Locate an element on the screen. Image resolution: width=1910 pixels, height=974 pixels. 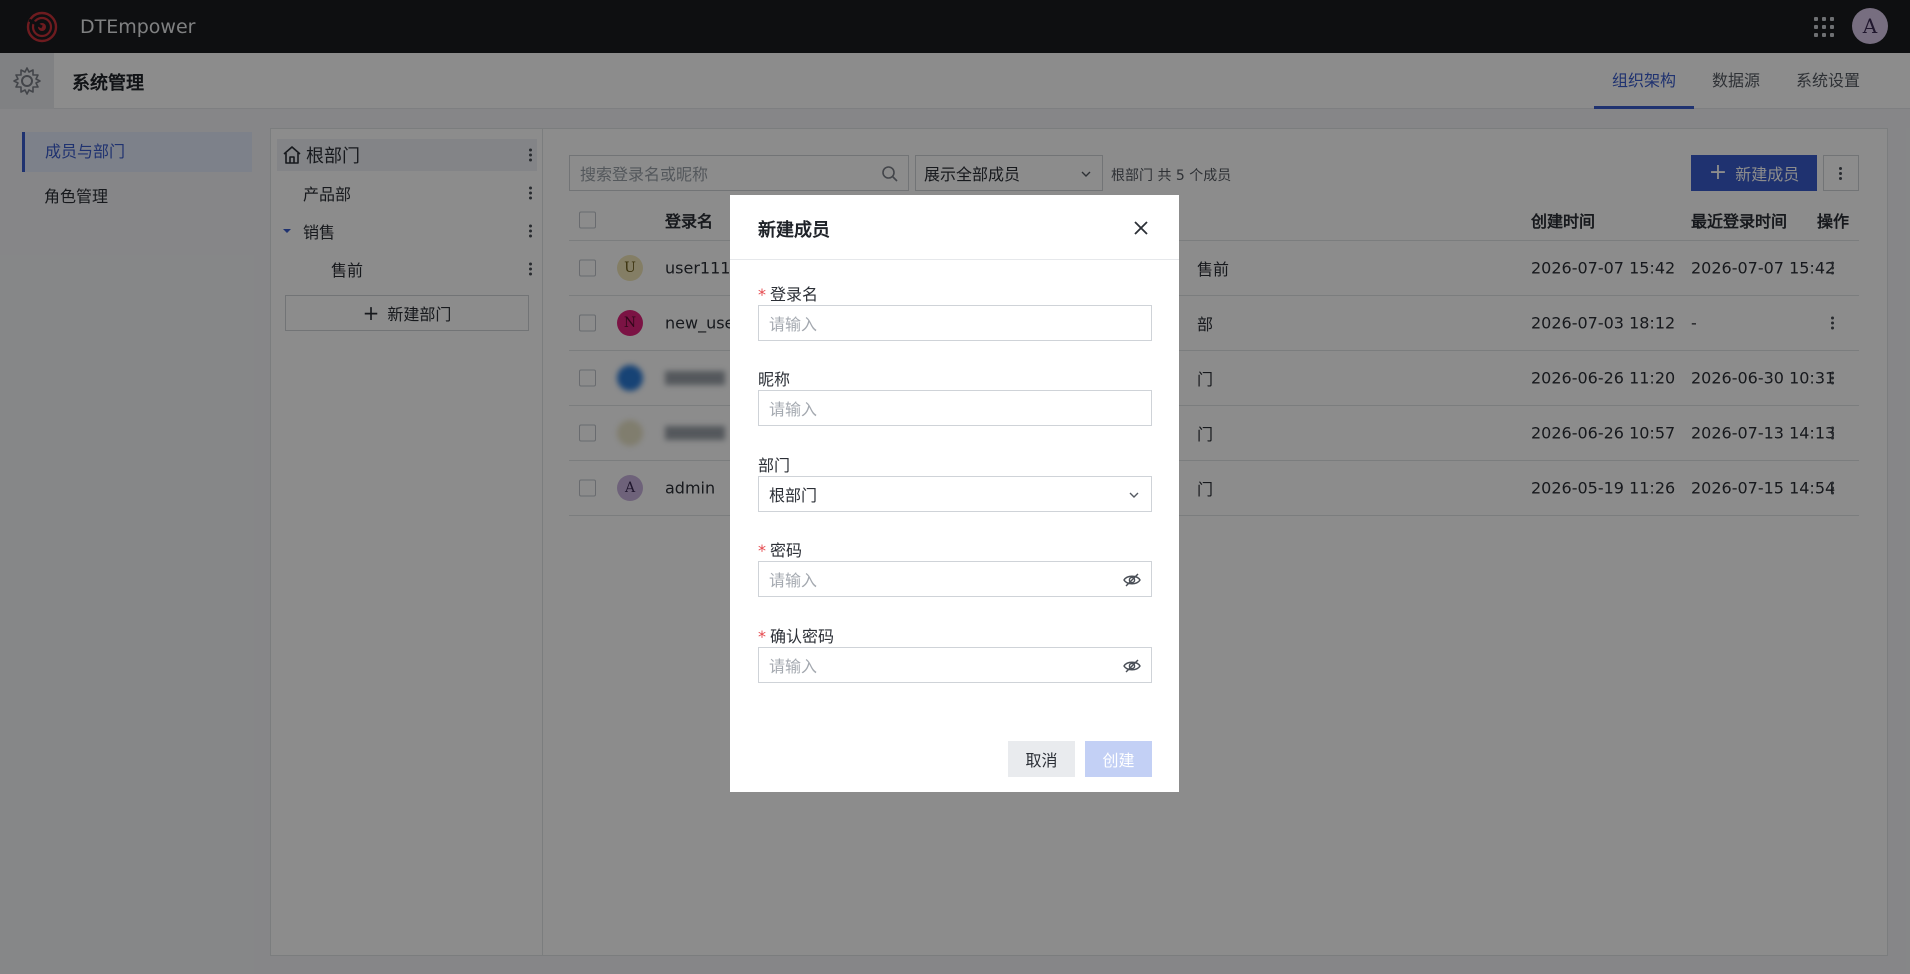
dept-select: 根部门 is located at coordinates (955, 494).